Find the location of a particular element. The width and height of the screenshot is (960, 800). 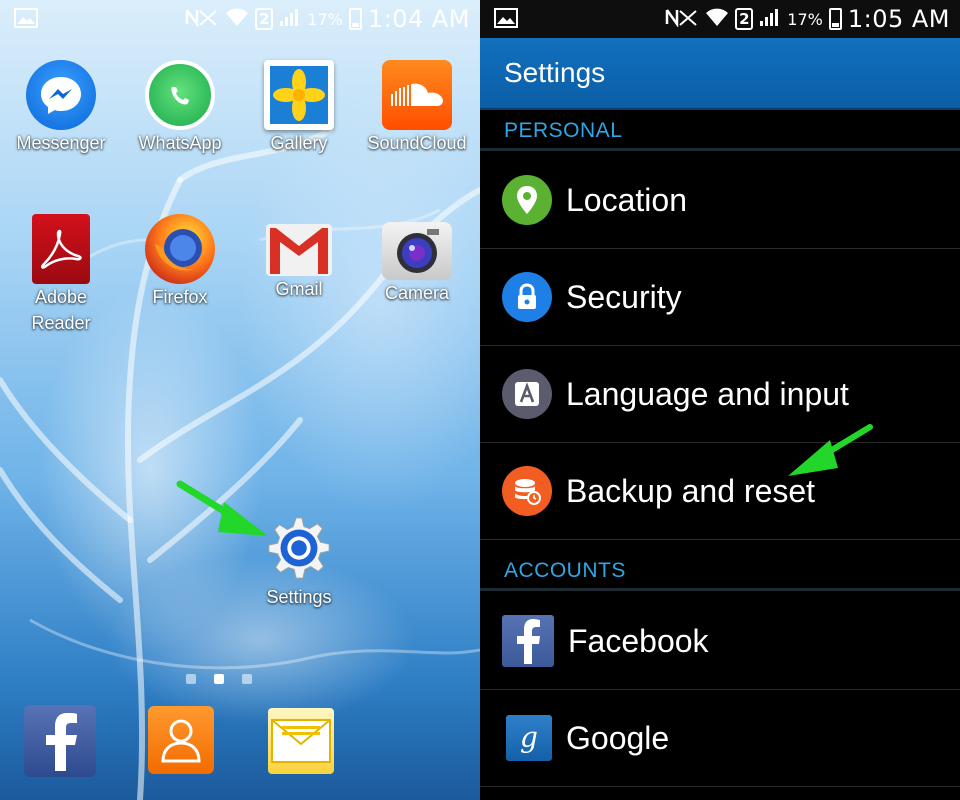

app-camera: Camera is located at coordinates (417, 260).